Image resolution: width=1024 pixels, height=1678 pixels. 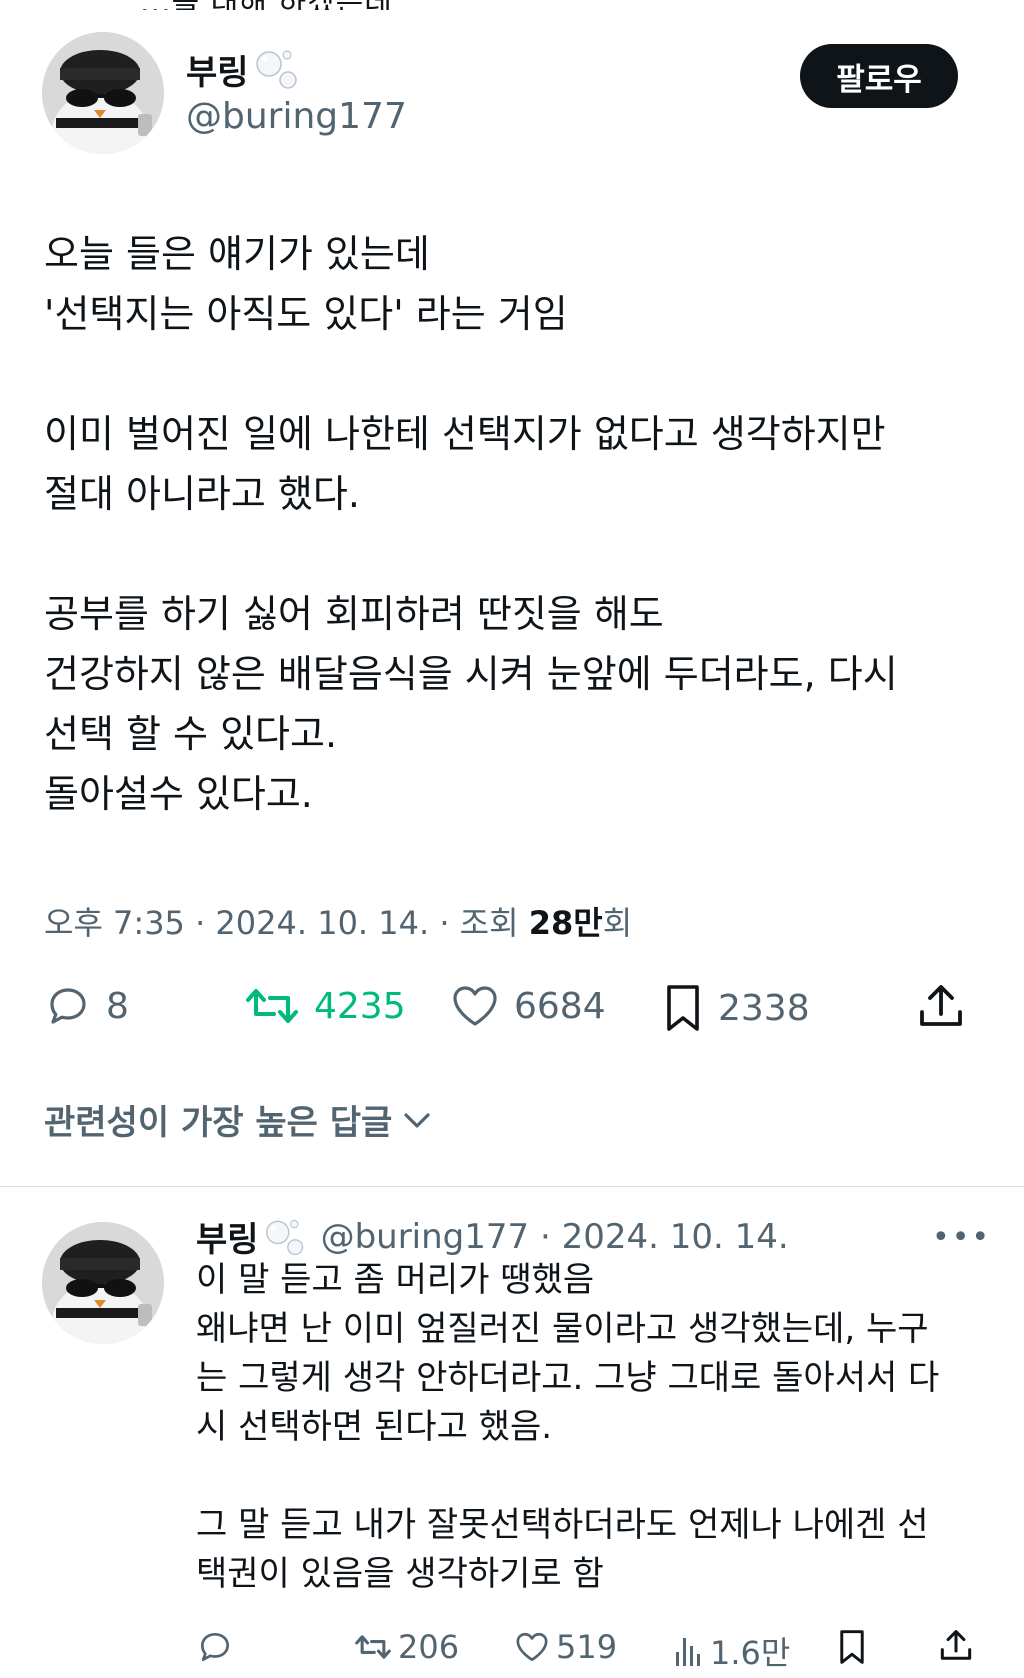 I want to click on reply-actions: 206 519 1.6만, so click(x=591, y=1650).